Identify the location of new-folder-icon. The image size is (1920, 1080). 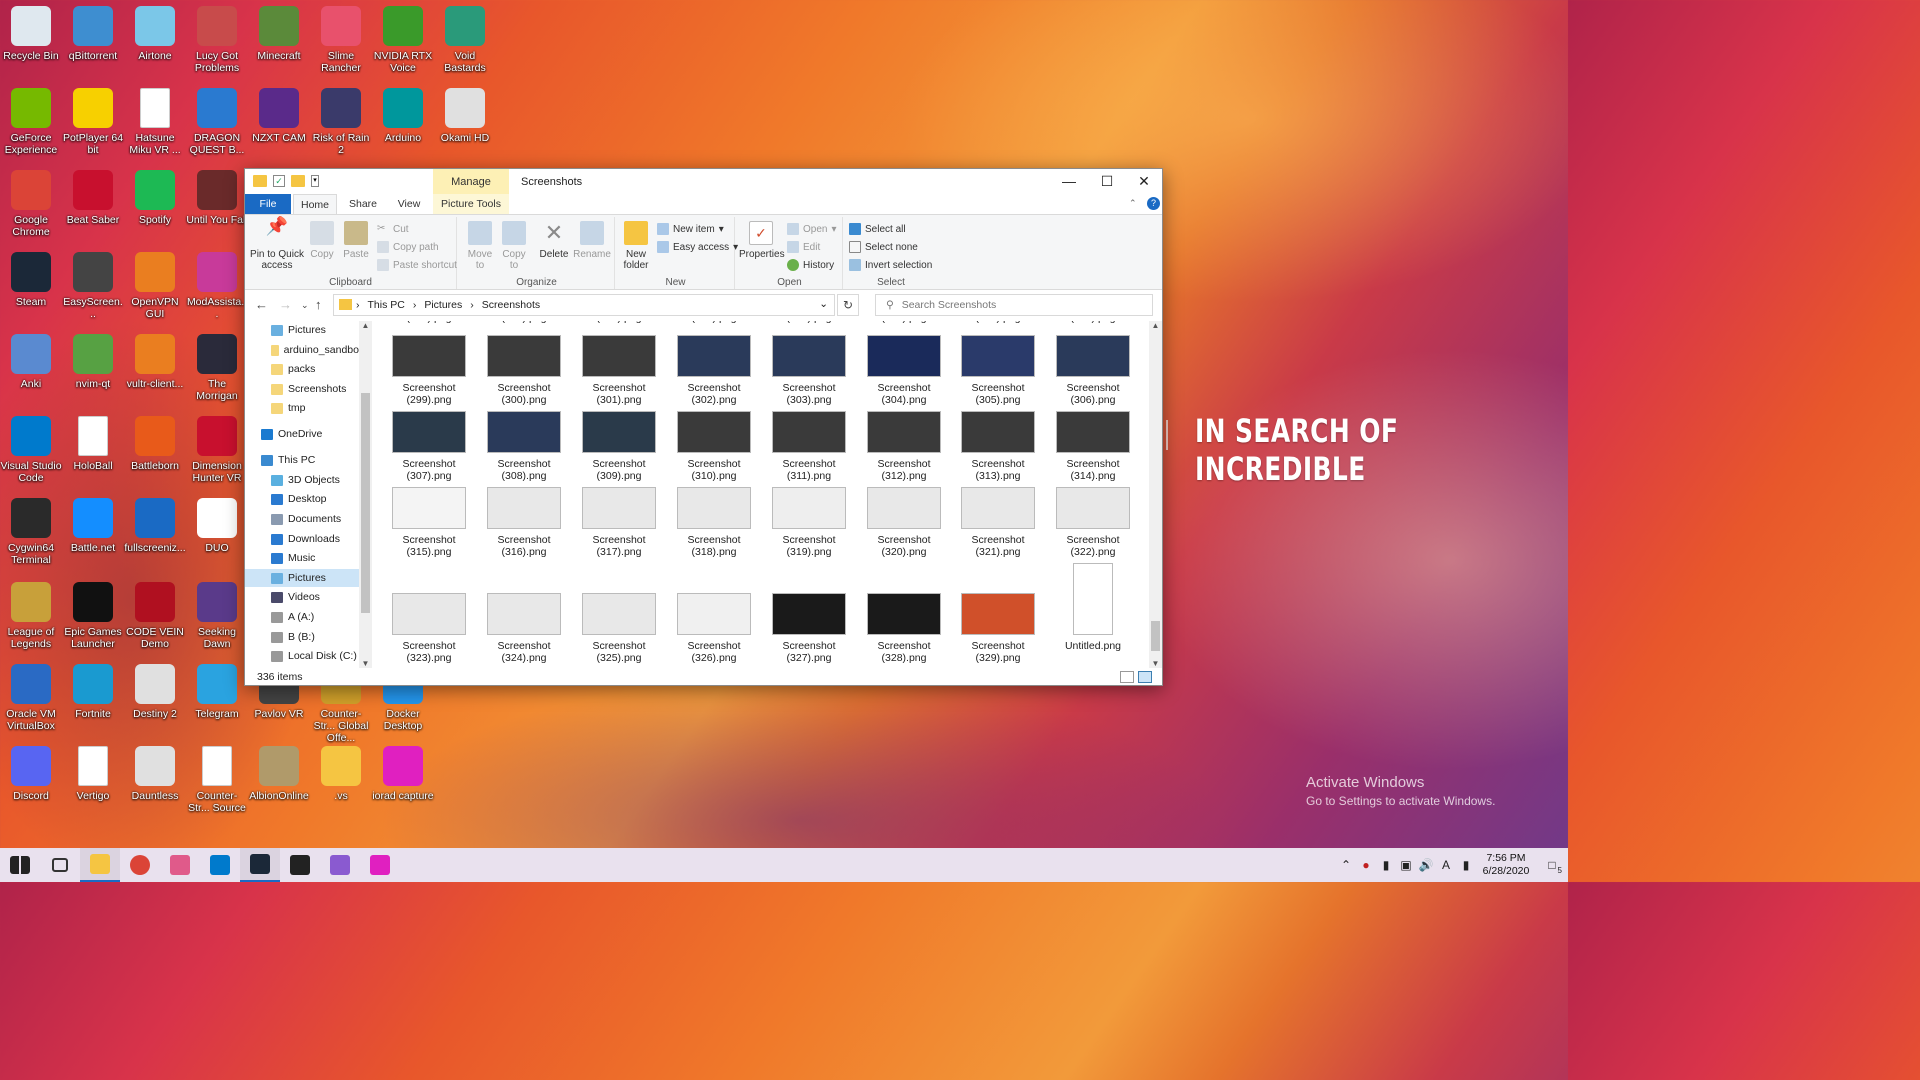
(298, 181).